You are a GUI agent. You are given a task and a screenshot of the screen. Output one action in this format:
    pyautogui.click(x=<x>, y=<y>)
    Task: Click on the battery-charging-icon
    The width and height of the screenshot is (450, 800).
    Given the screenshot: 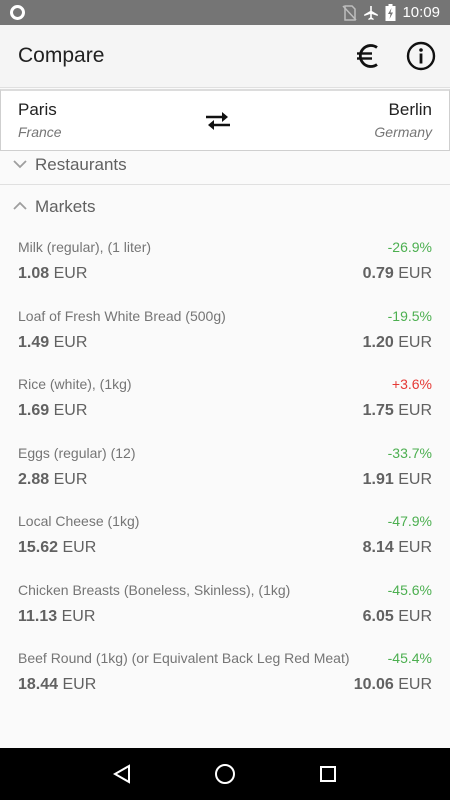 What is the action you would take?
    pyautogui.click(x=390, y=12)
    